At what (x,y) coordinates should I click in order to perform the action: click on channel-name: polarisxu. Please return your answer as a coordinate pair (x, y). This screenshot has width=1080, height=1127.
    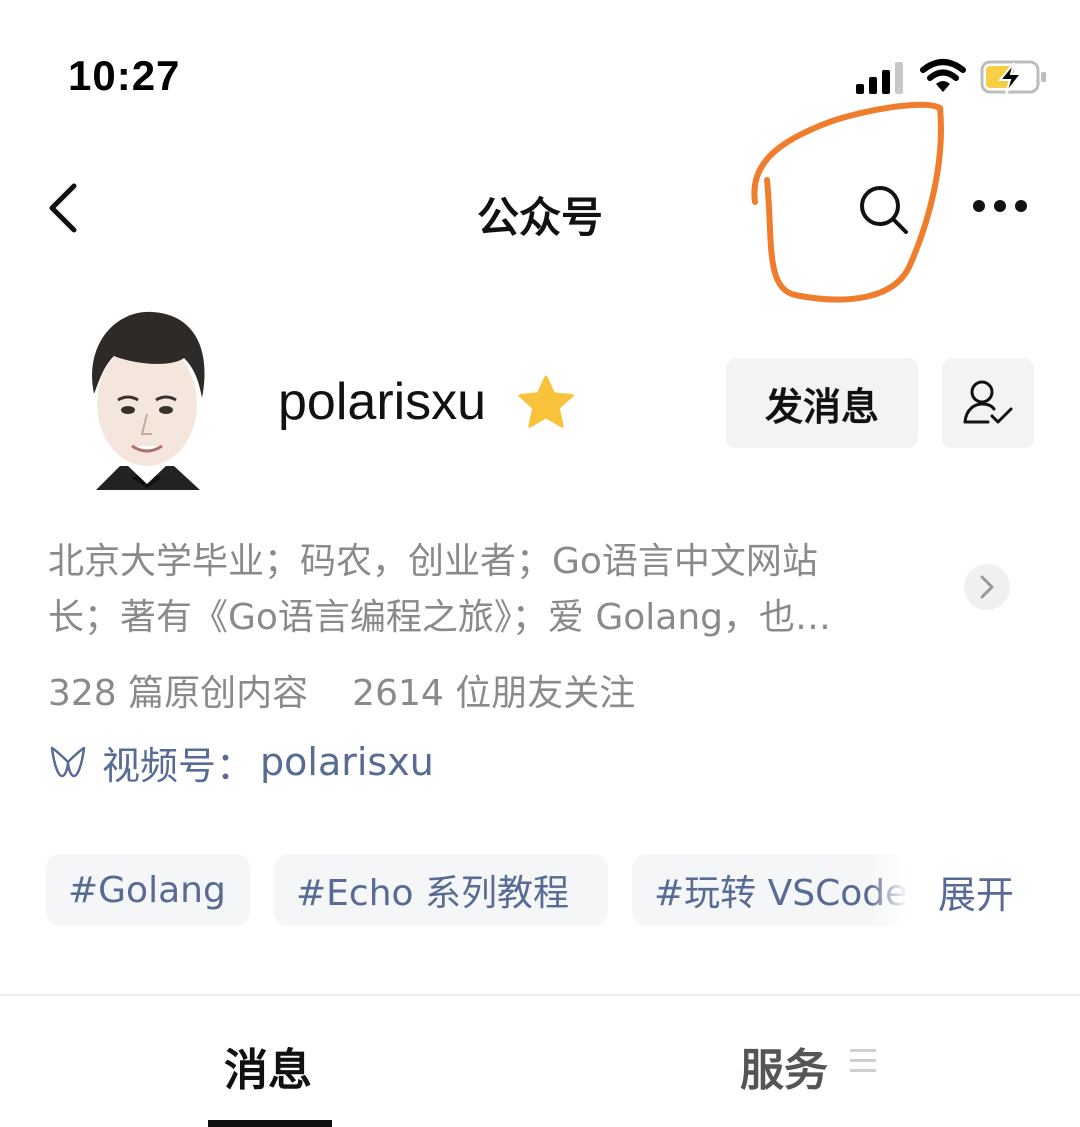
    Looking at the image, I should click on (347, 762).